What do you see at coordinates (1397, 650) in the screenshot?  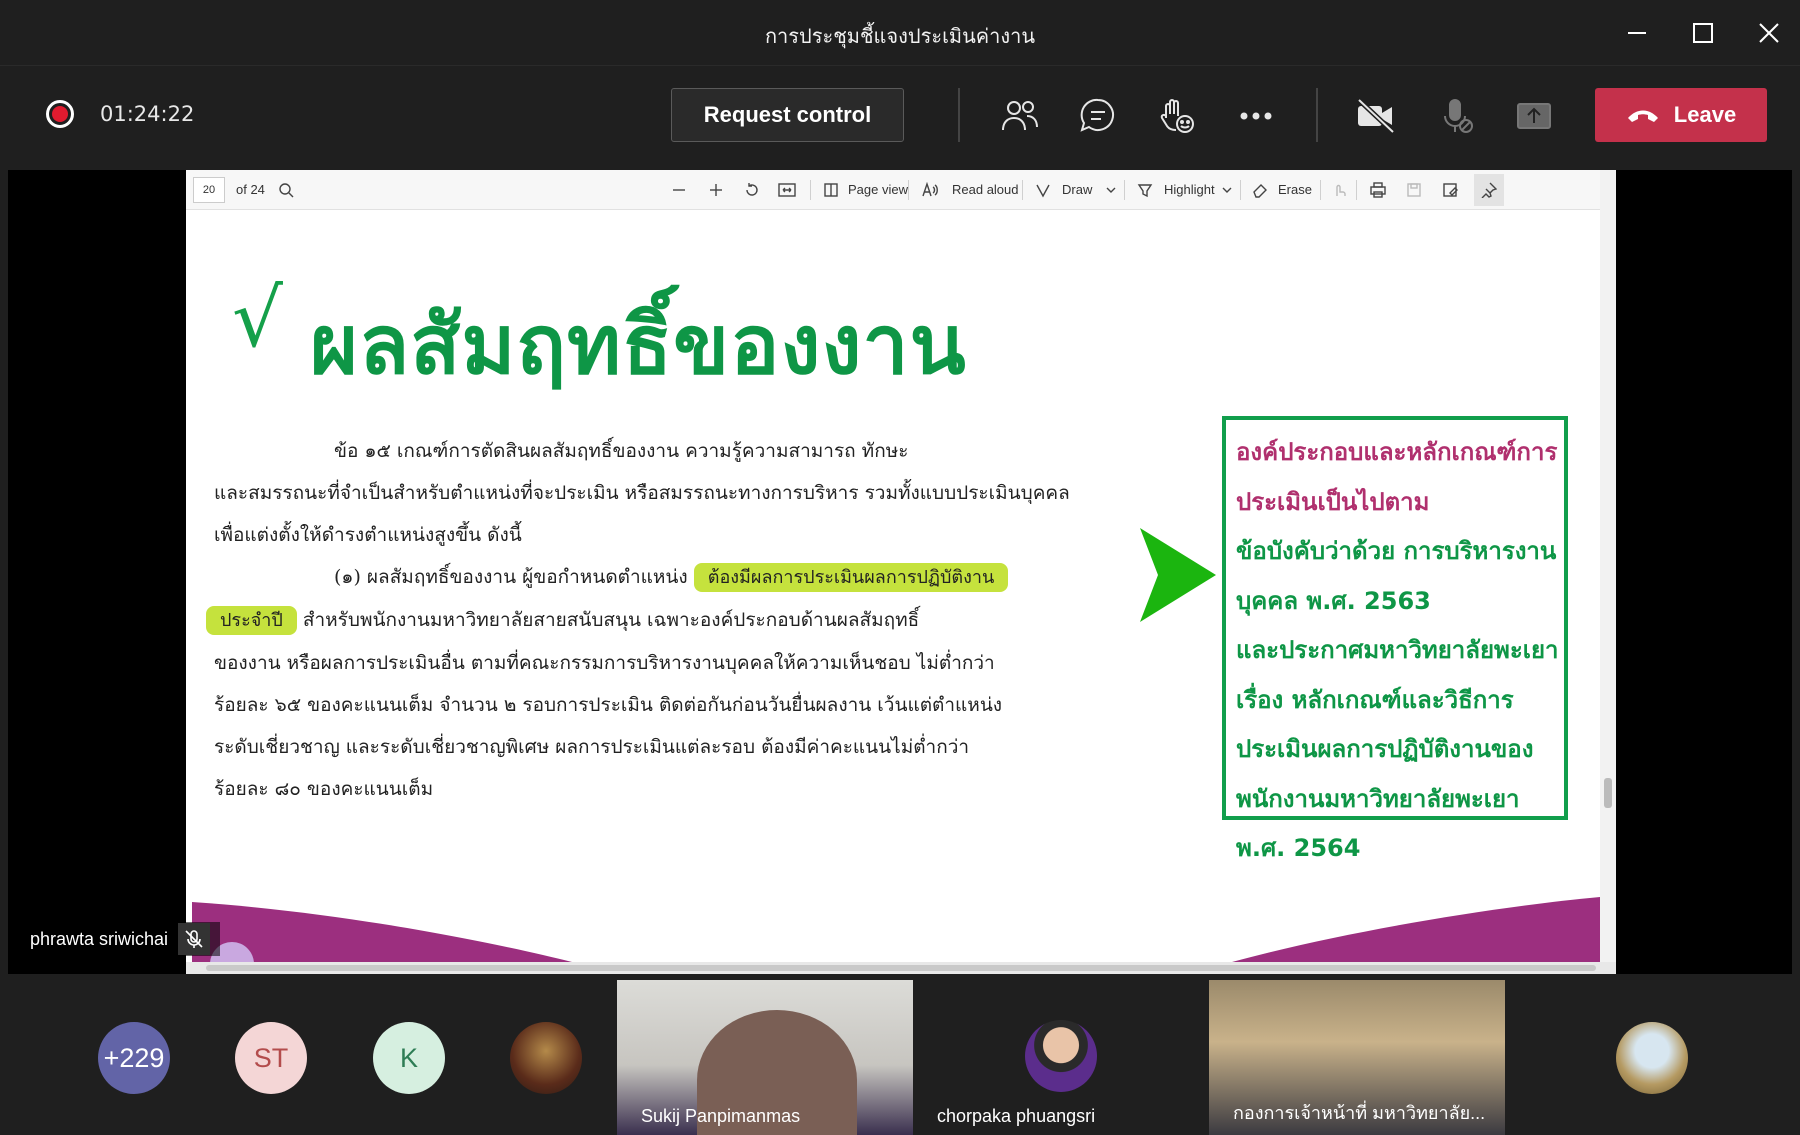 I see `box-line: และประกาศมหาวิทยาลัยพะเยา` at bounding box center [1397, 650].